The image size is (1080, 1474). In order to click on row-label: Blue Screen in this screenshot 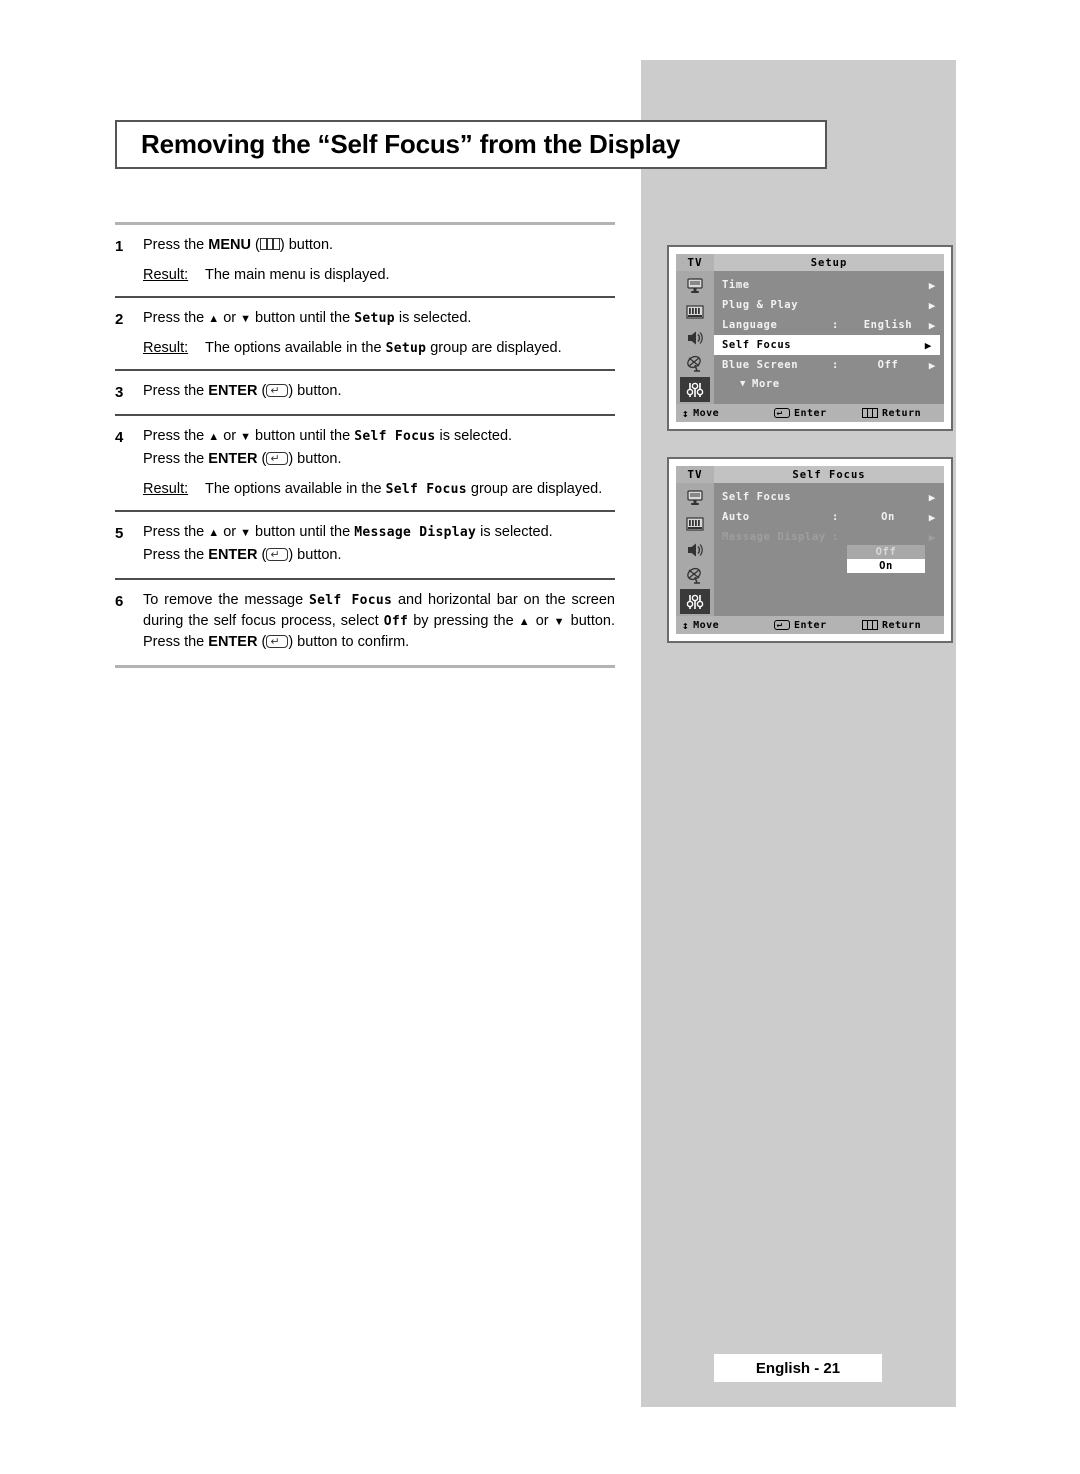, I will do `click(760, 365)`.